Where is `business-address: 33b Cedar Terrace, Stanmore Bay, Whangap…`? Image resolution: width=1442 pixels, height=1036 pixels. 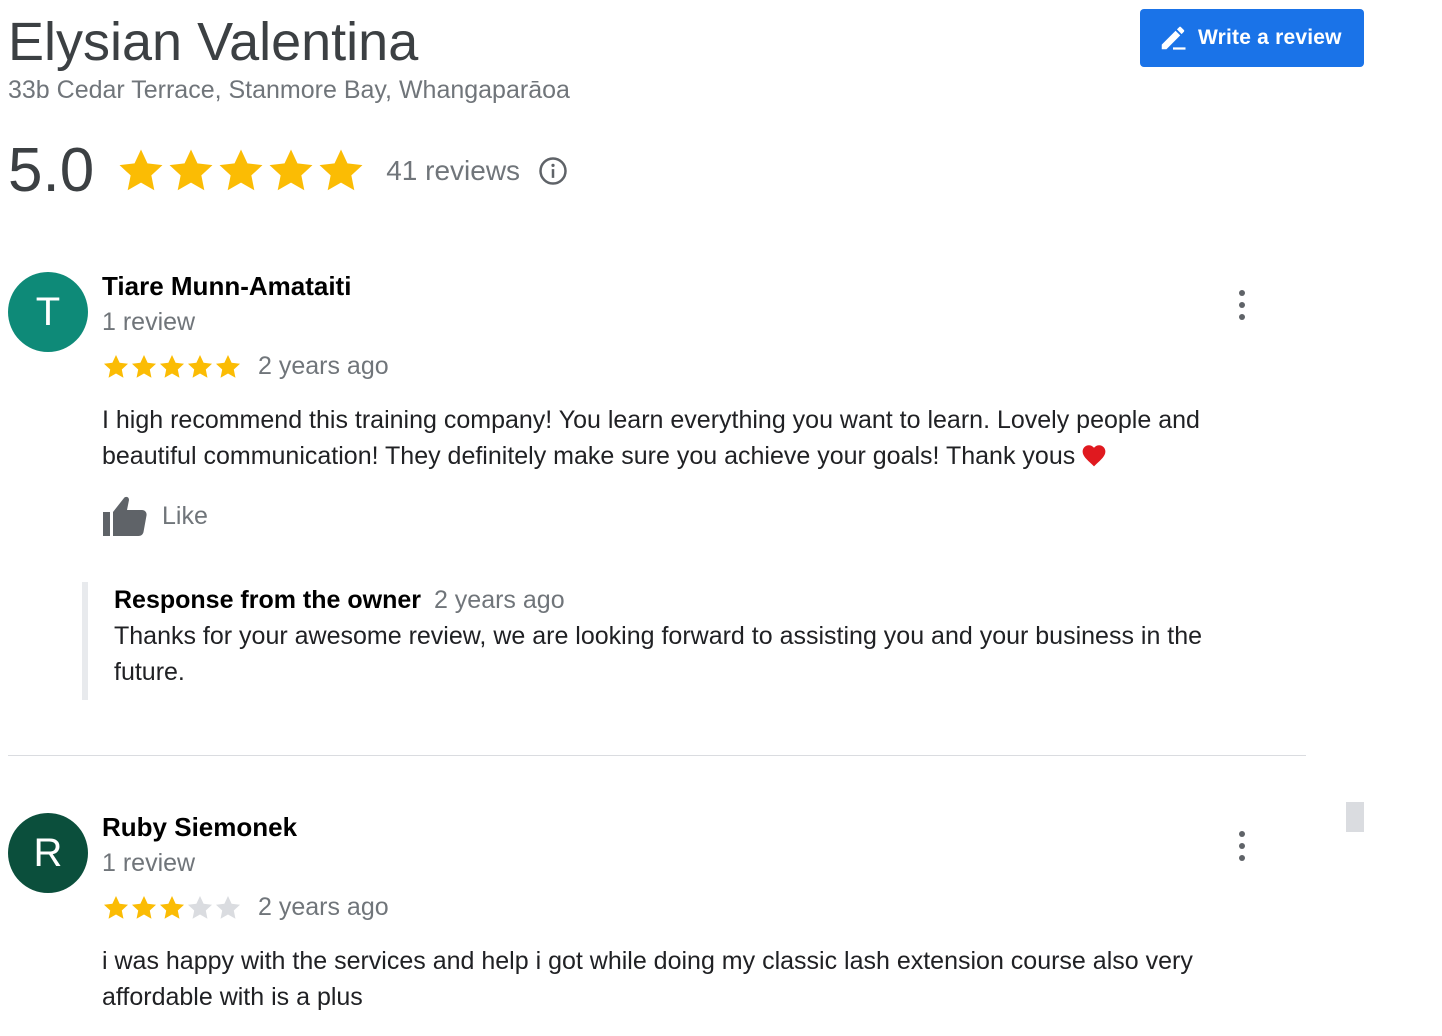
business-address: 33b Cedar Terrace, Stanmore Bay, Whangap… is located at coordinates (289, 90).